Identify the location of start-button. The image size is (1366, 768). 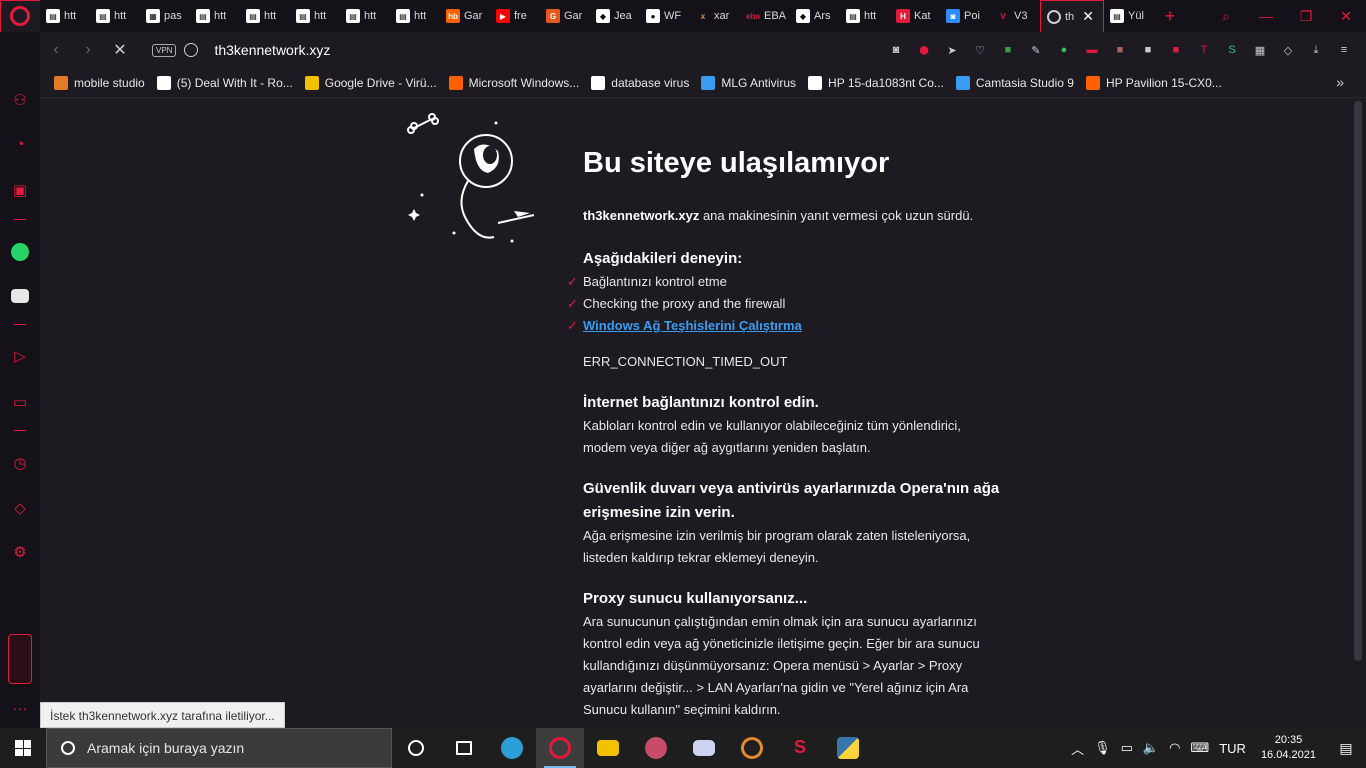
(23, 748).